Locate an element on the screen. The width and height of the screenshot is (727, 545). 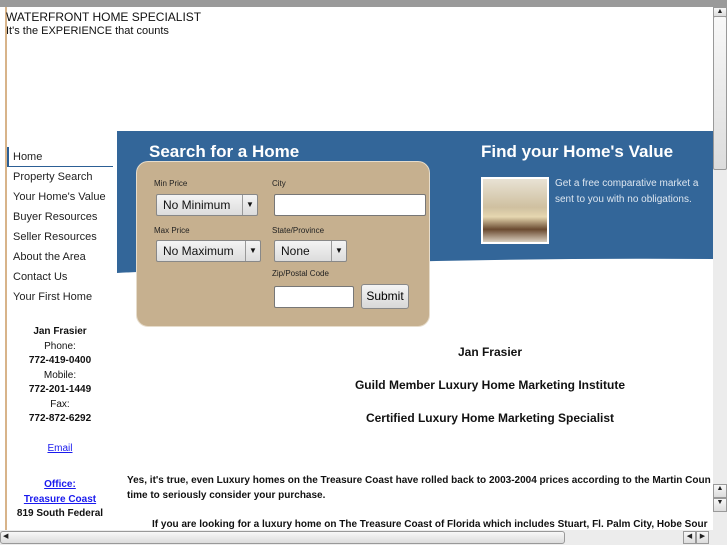
site-title: WATERFRONT HOME SPECIALIST is located at coordinates (104, 17).